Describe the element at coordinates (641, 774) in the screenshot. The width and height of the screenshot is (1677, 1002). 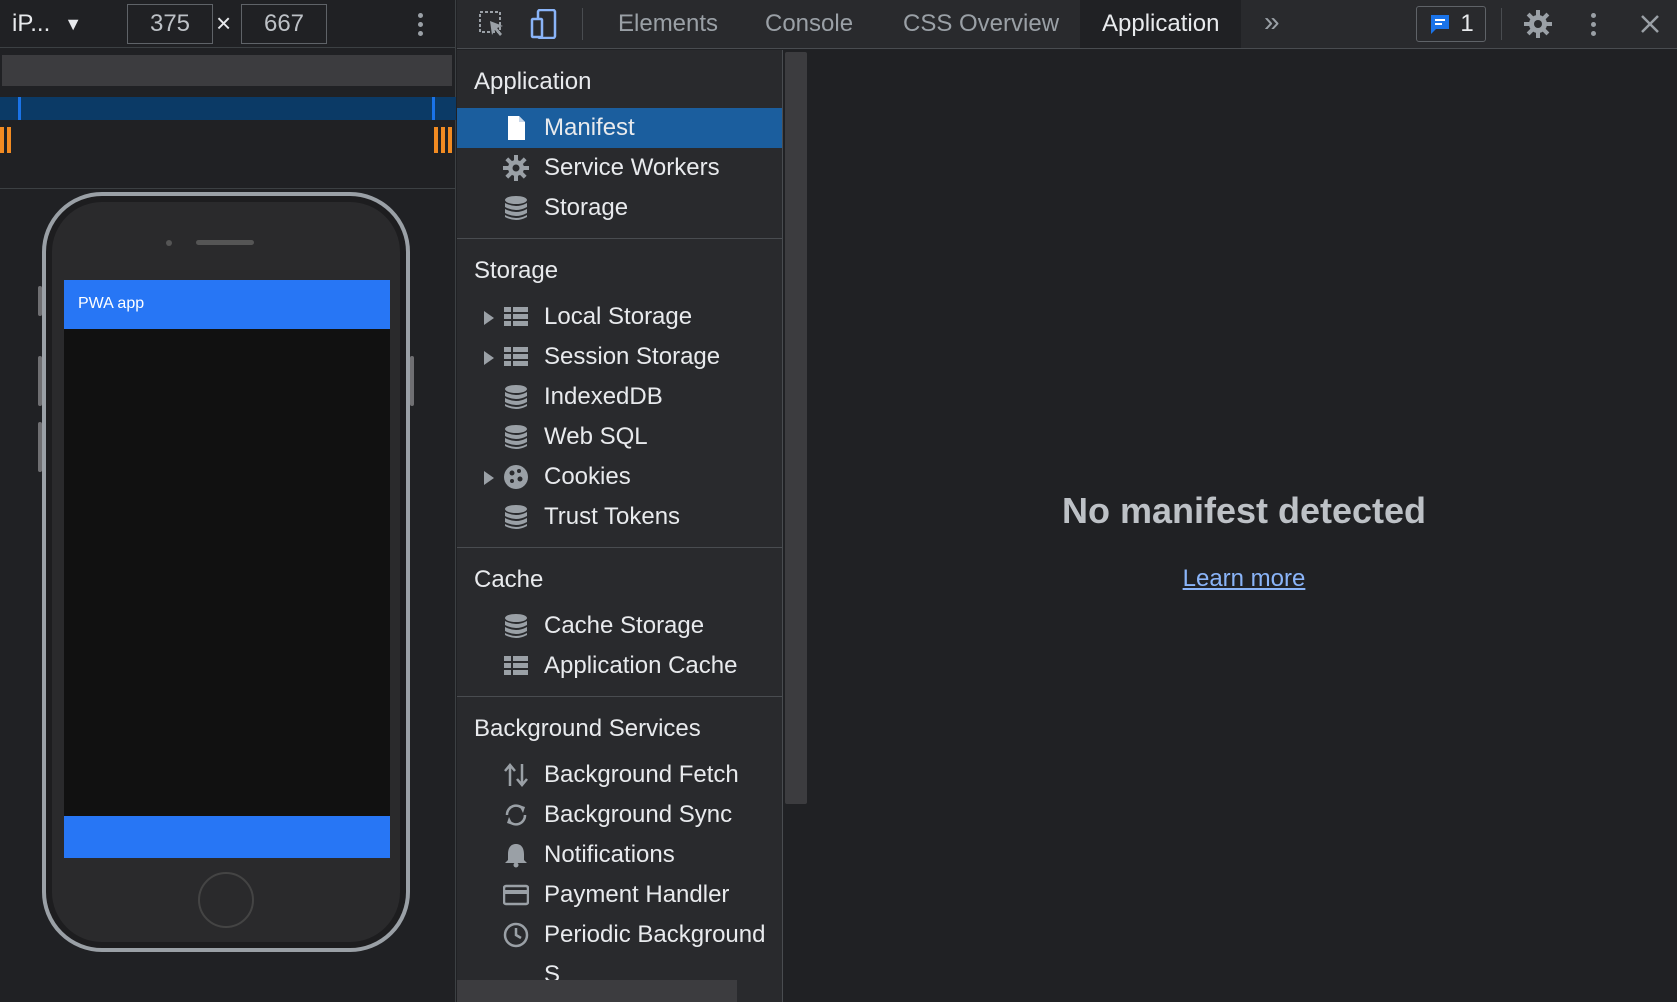
I see `sidebar-item-label: Background Fetch` at that location.